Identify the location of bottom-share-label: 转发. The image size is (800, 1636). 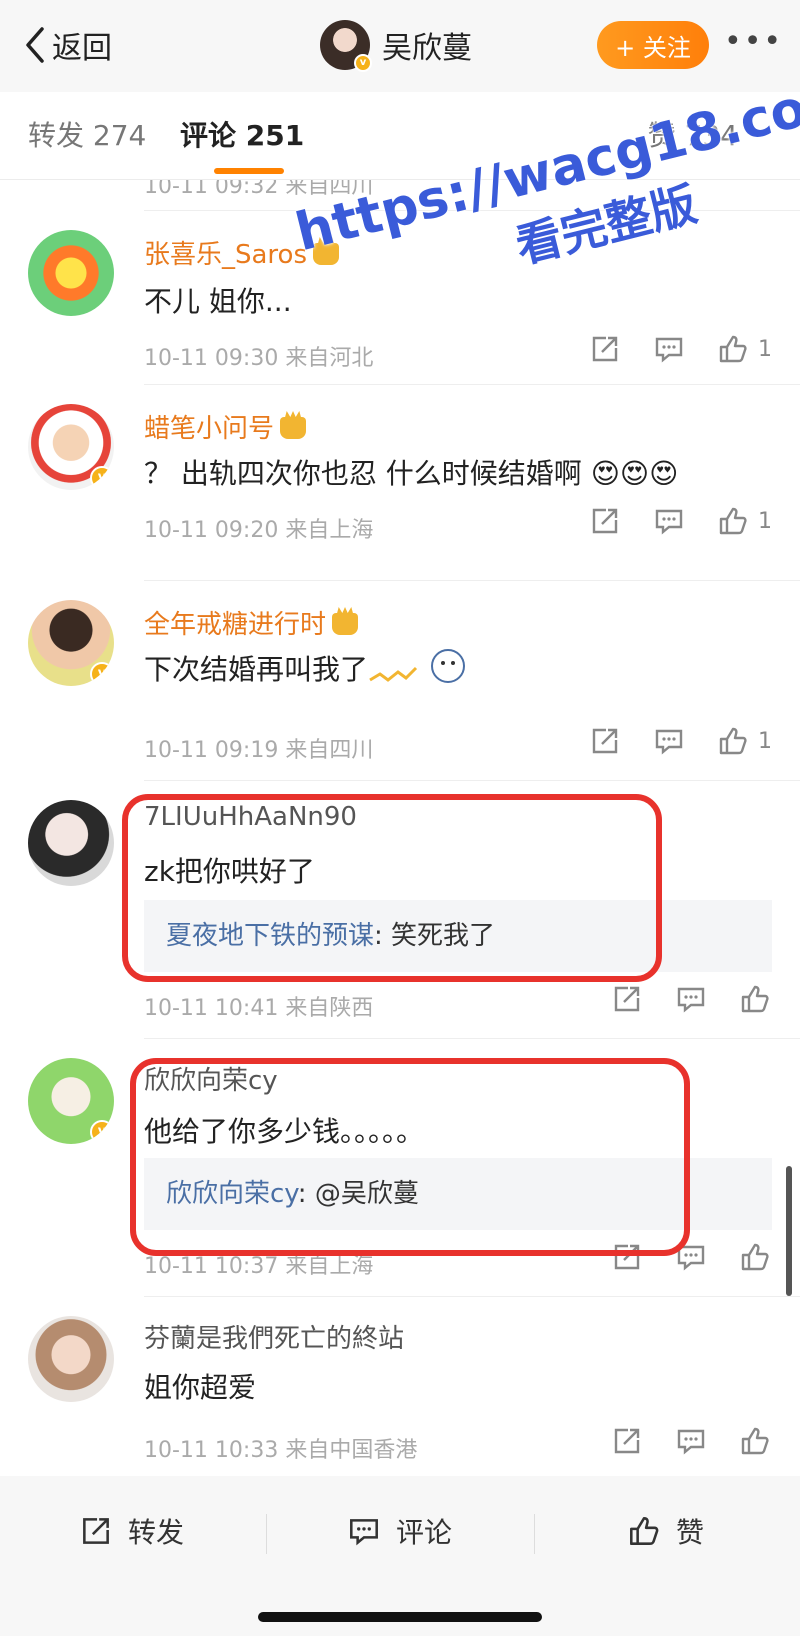
(156, 1532).